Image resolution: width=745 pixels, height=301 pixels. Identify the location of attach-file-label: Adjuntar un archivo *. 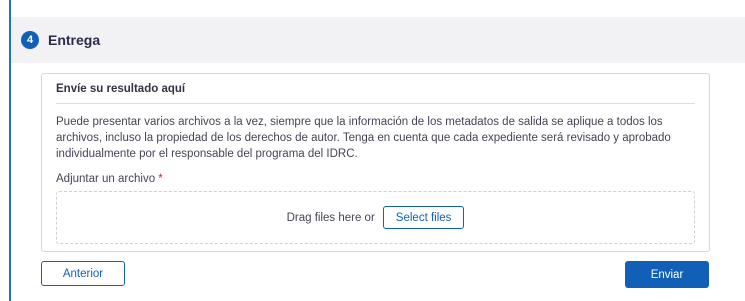
(109, 179).